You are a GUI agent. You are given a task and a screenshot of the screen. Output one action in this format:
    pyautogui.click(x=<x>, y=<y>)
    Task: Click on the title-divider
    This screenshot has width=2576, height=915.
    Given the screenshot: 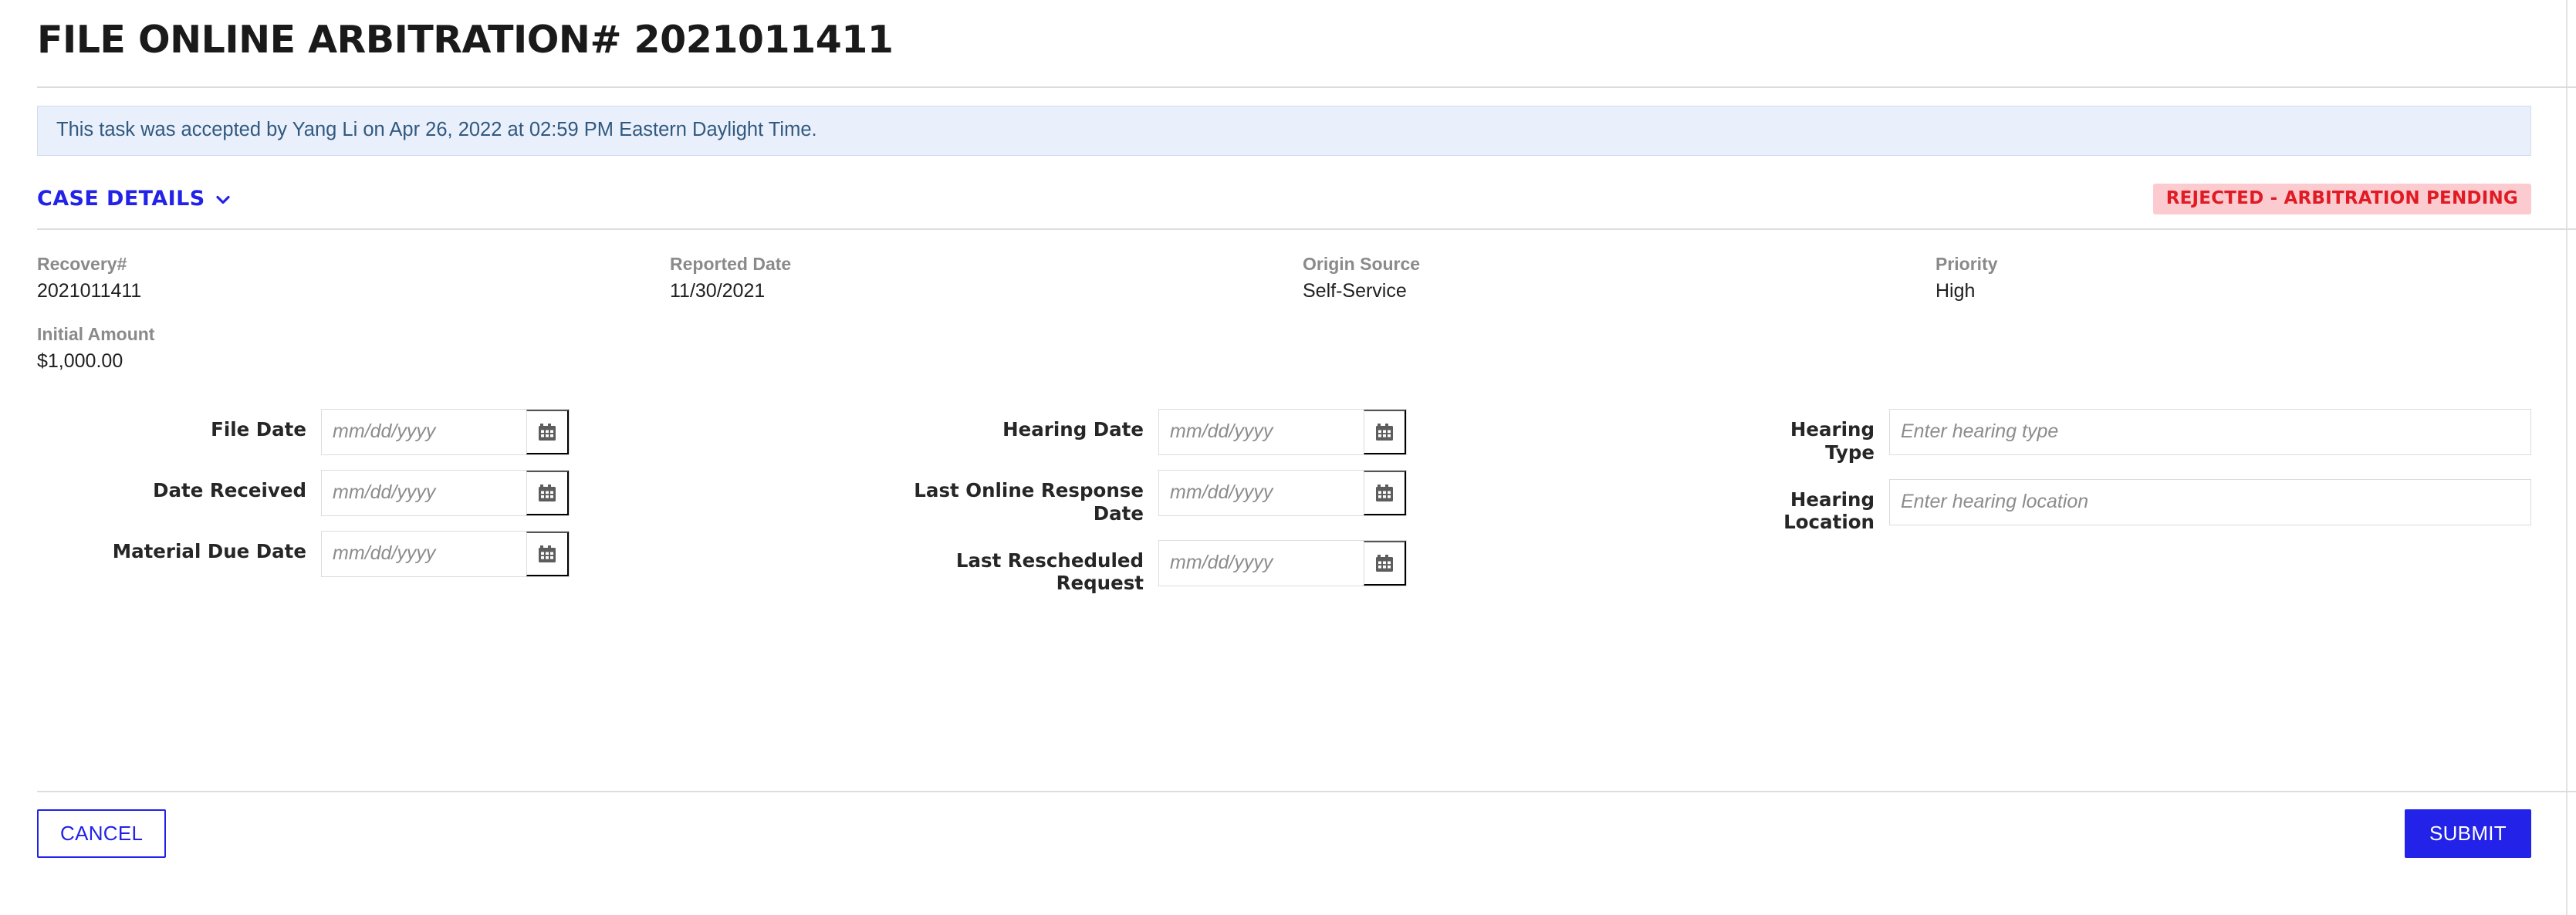 What is the action you would take?
    pyautogui.click(x=1306, y=87)
    